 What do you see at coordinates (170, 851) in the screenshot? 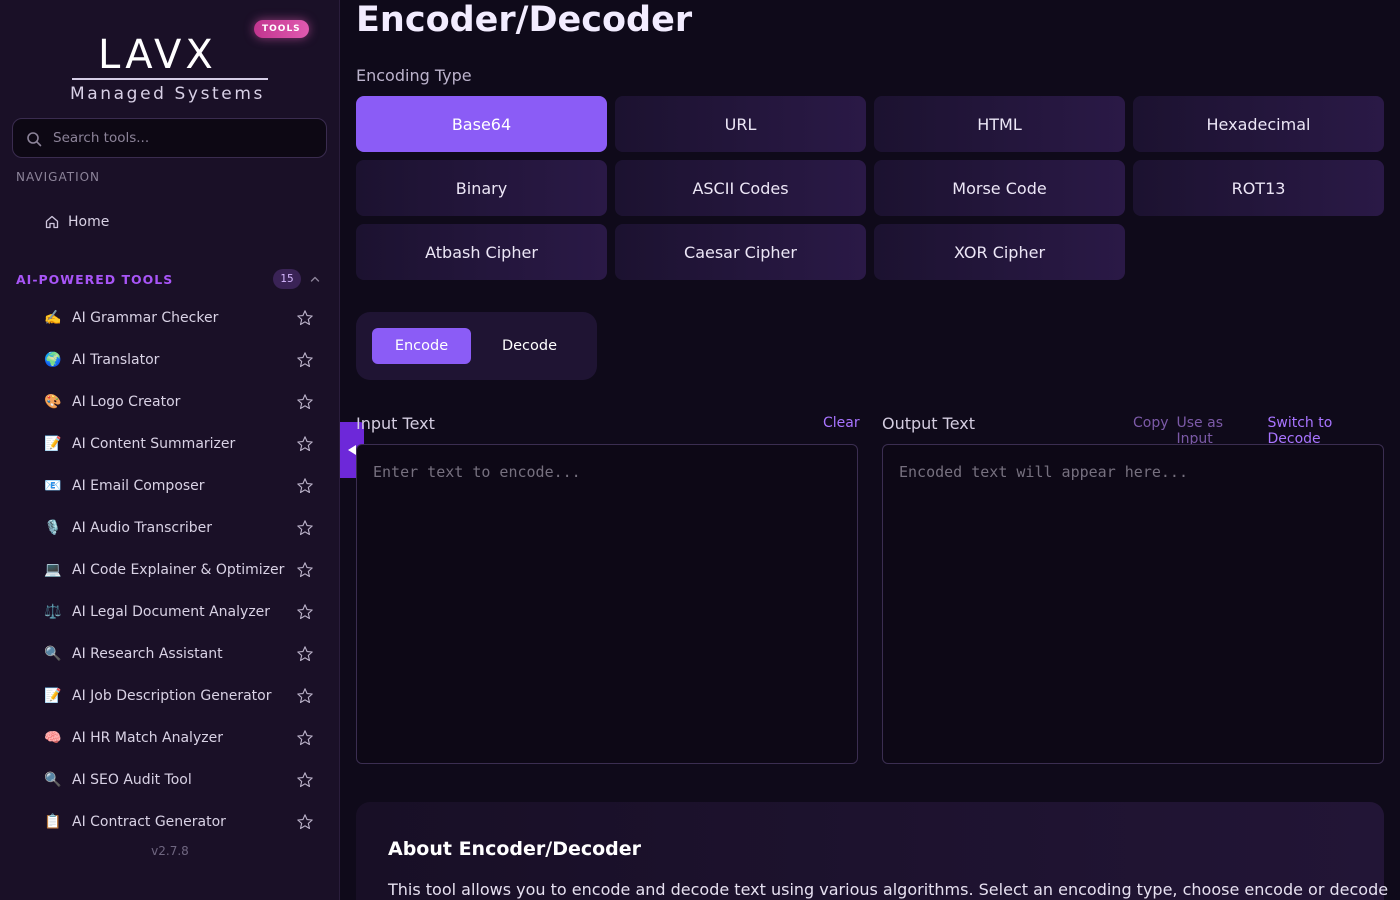
I see `version-label: v2.7.8` at bounding box center [170, 851].